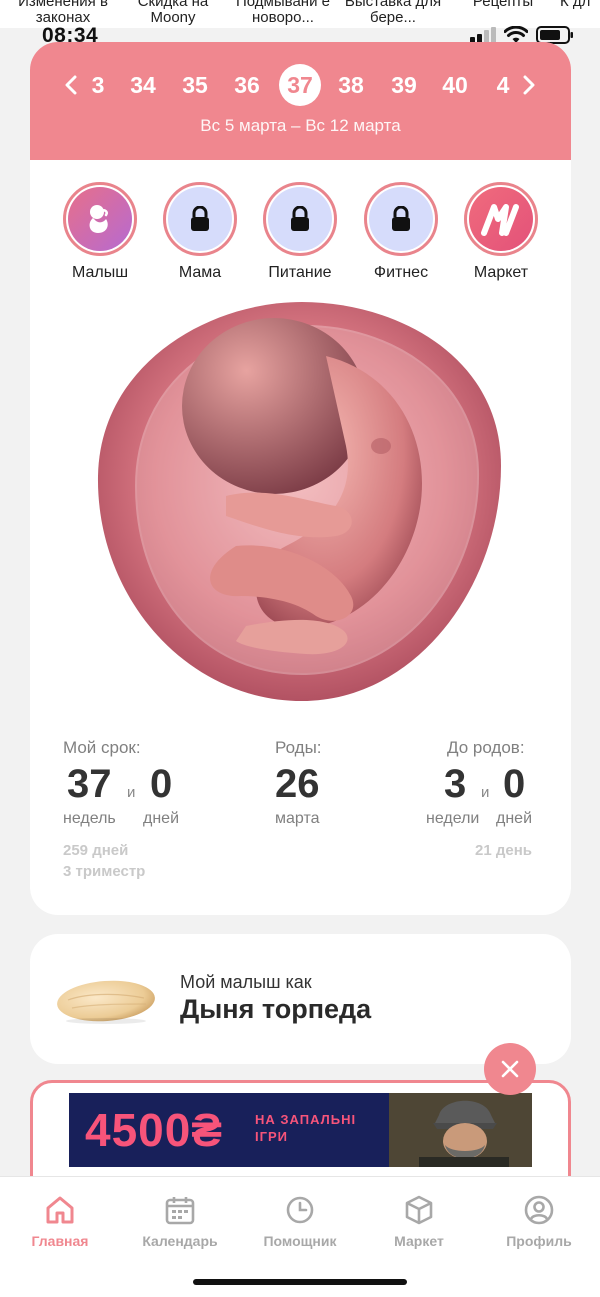 Image resolution: width=600 pixels, height=1297 pixels. What do you see at coordinates (300, 125) in the screenshot?
I see `week-date-range: Вс 5 марта – Вс 12 марта` at bounding box center [300, 125].